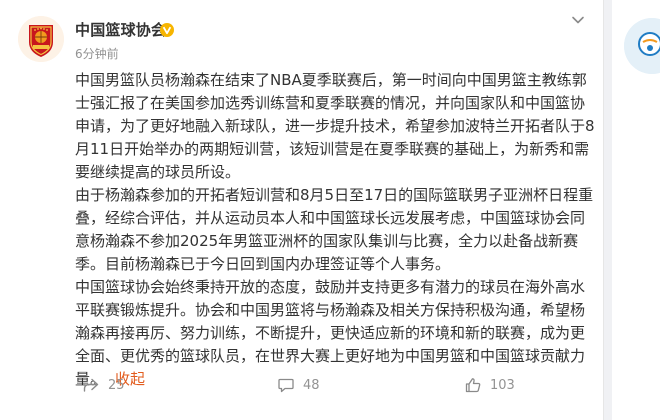 This screenshot has height=420, width=660. I want to click on side-avatar, so click(642, 46).